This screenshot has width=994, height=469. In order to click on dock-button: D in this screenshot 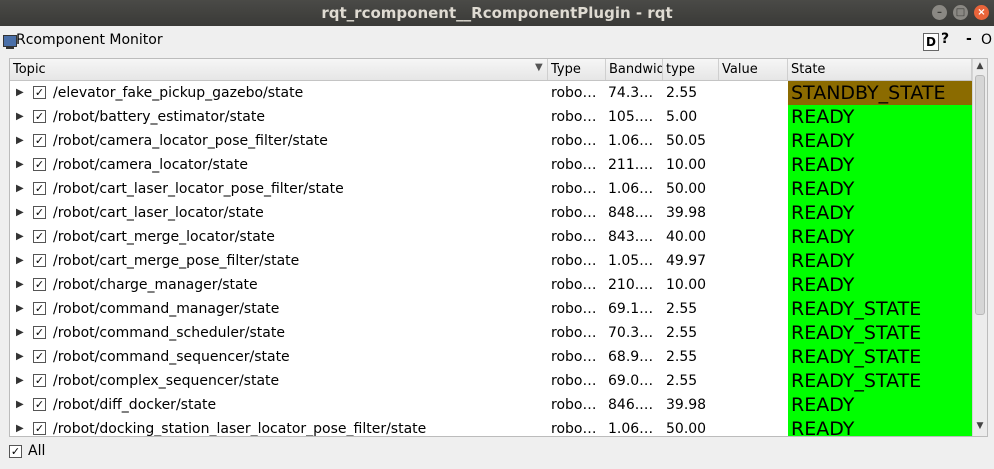, I will do `click(931, 42)`.